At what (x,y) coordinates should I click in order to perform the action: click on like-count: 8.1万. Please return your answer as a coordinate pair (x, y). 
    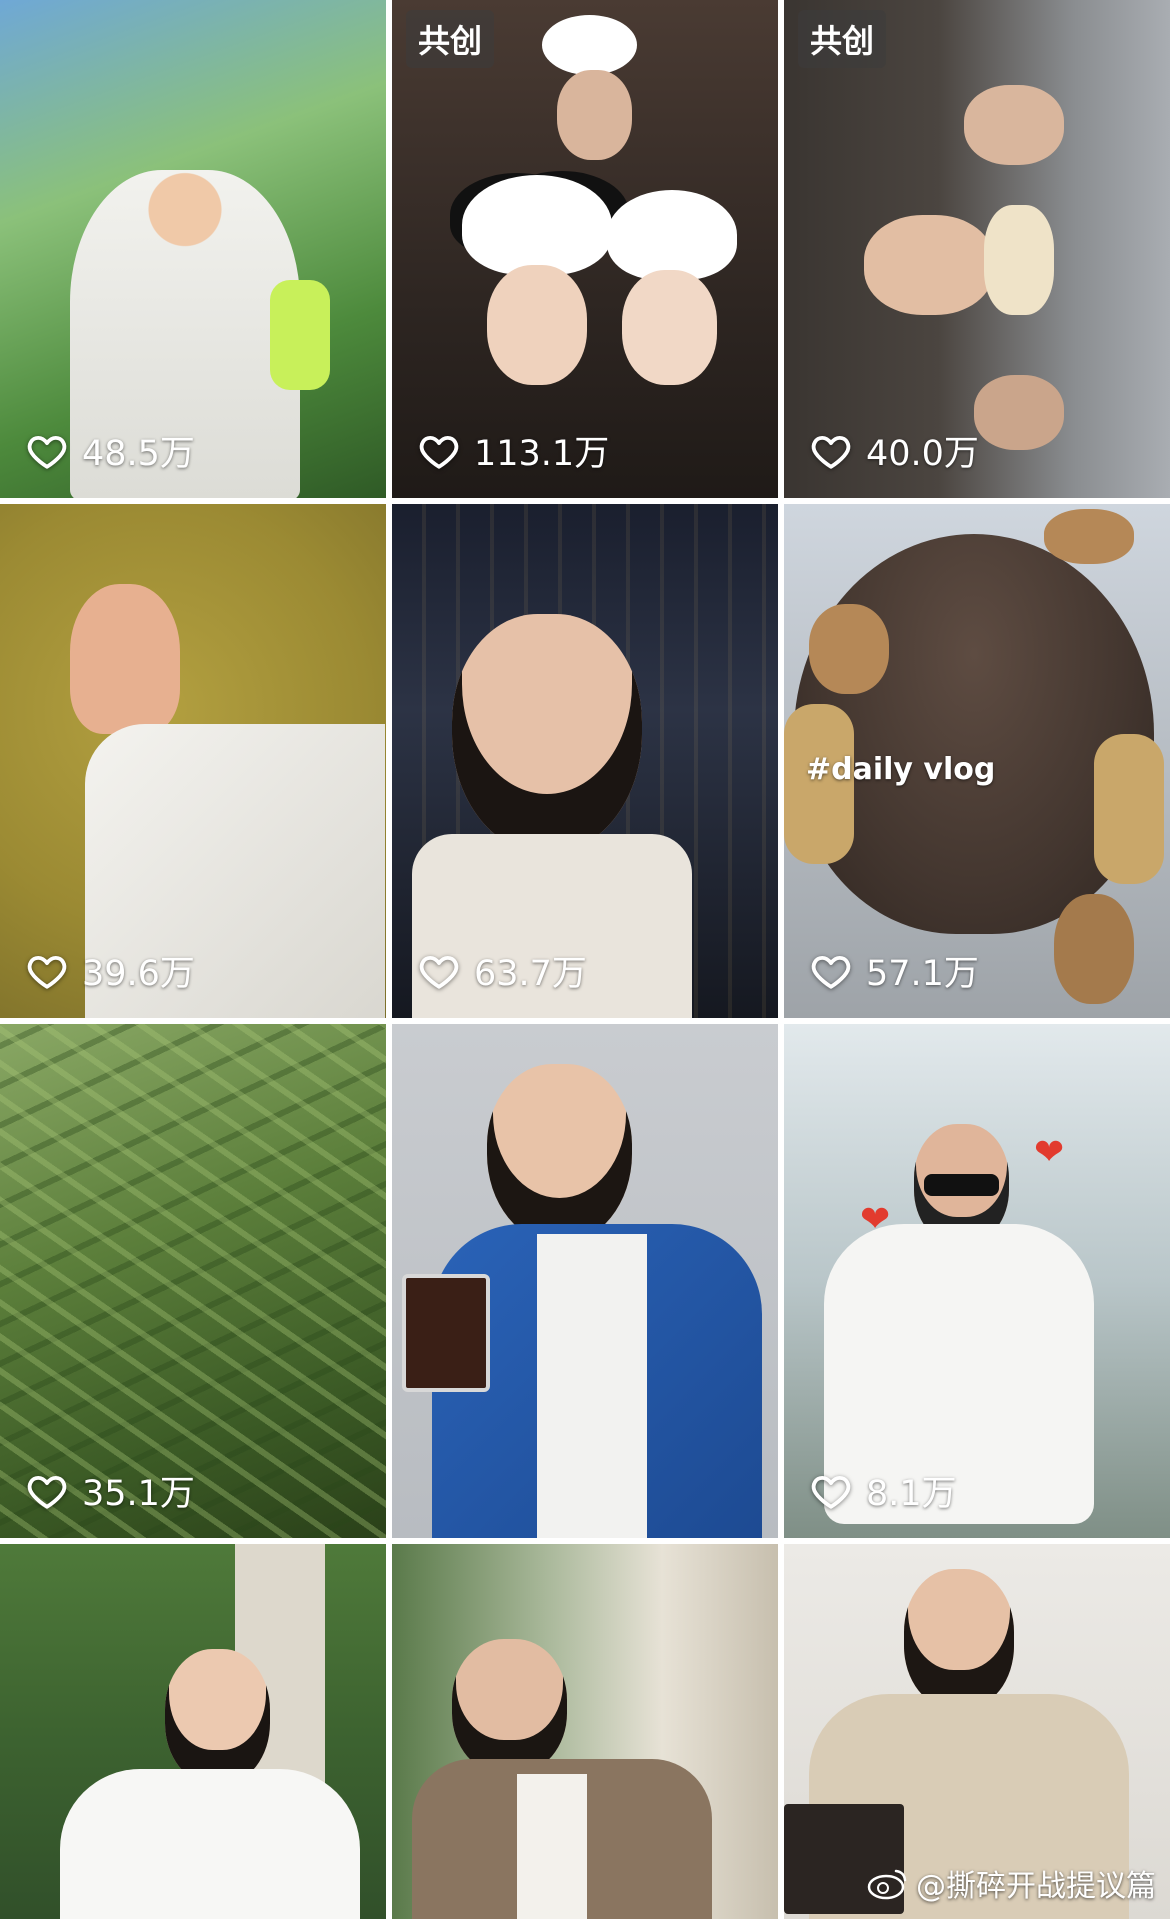
    Looking at the image, I should click on (883, 1490).